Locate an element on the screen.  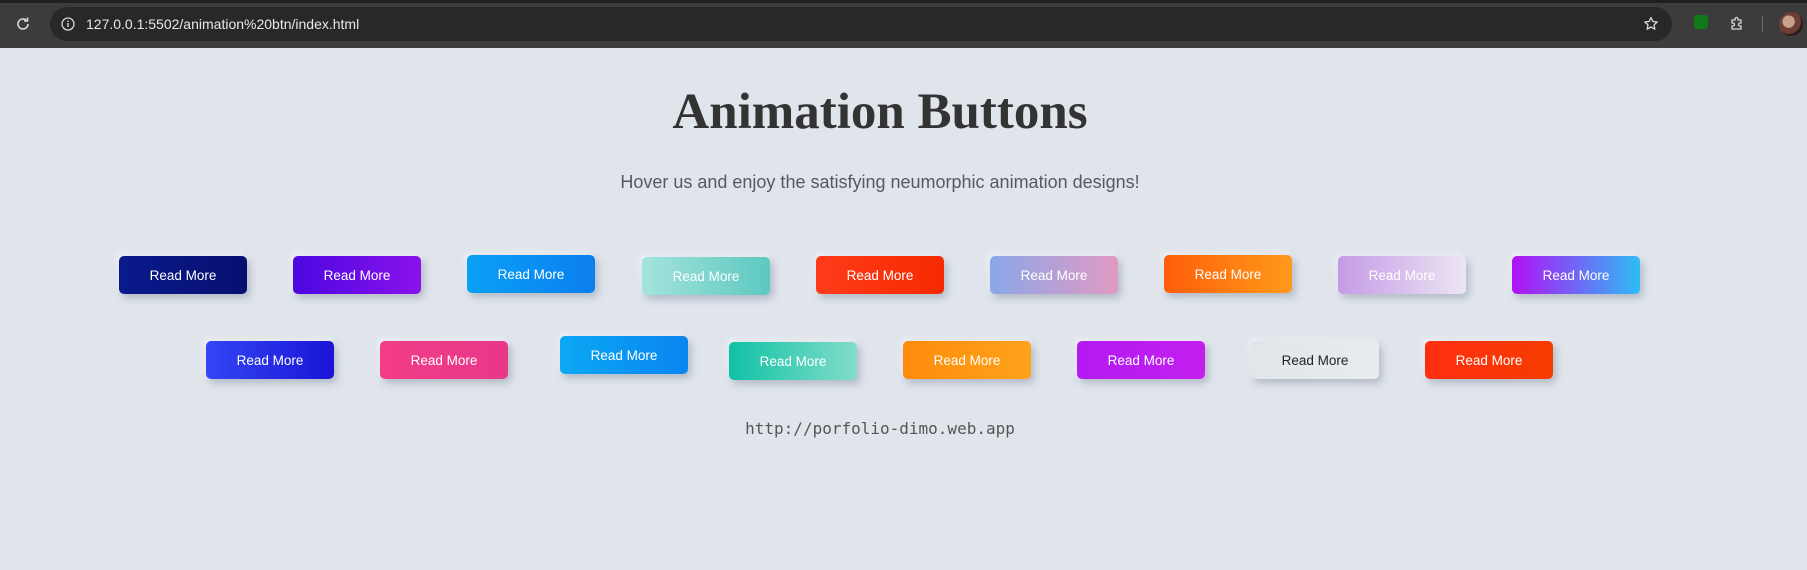
extensions-puzzle-icon is located at coordinates (1737, 24).